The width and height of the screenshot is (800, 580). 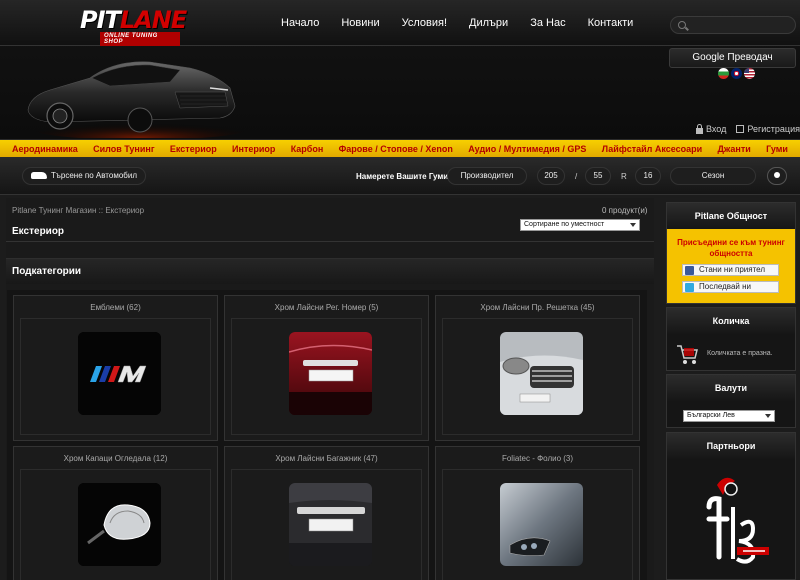 I want to click on tyre-width-select: 205, so click(x=551, y=176).